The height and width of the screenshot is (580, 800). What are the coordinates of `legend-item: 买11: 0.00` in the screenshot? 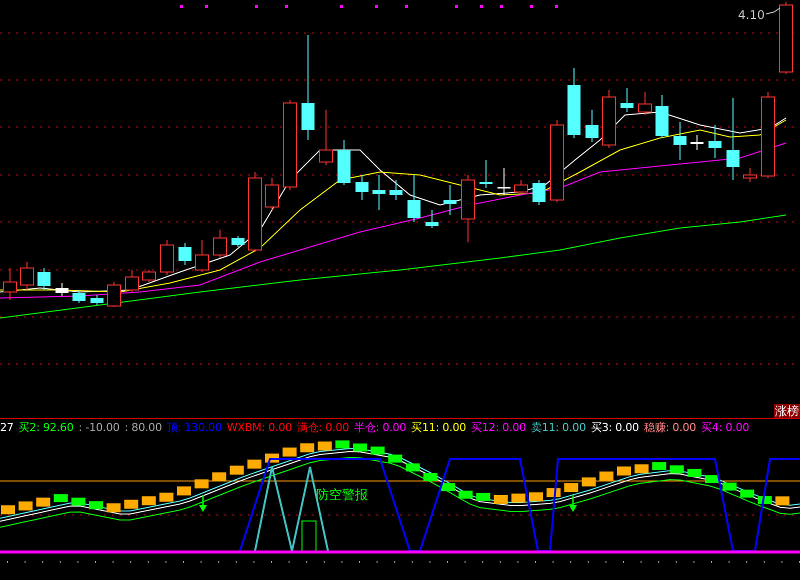 It's located at (438, 428).